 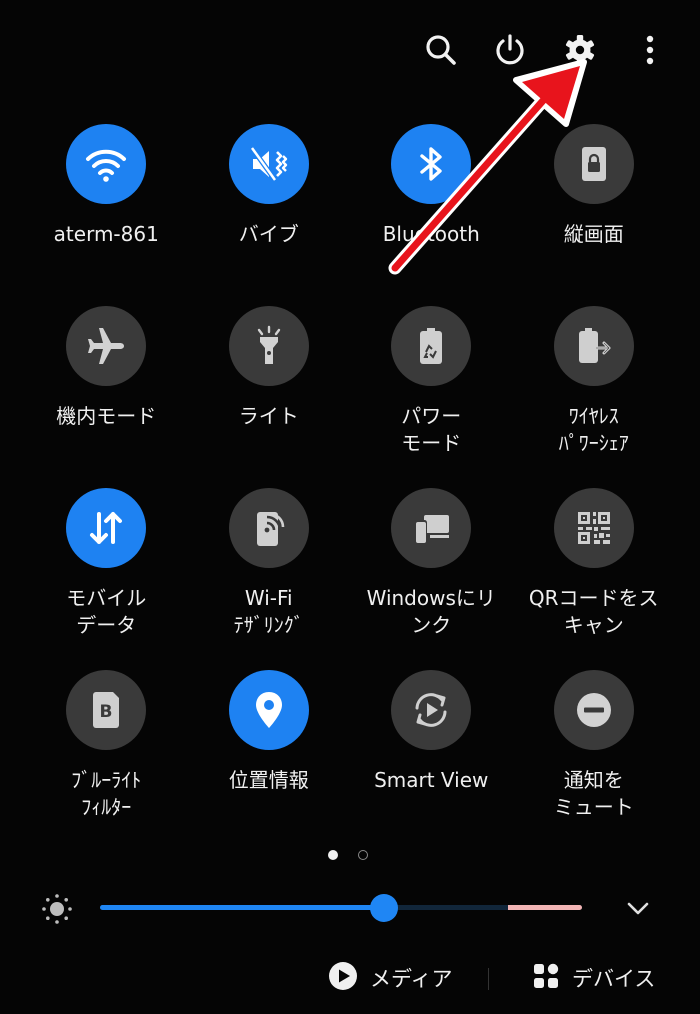 I want to click on devices-grid-icon, so click(x=546, y=978).